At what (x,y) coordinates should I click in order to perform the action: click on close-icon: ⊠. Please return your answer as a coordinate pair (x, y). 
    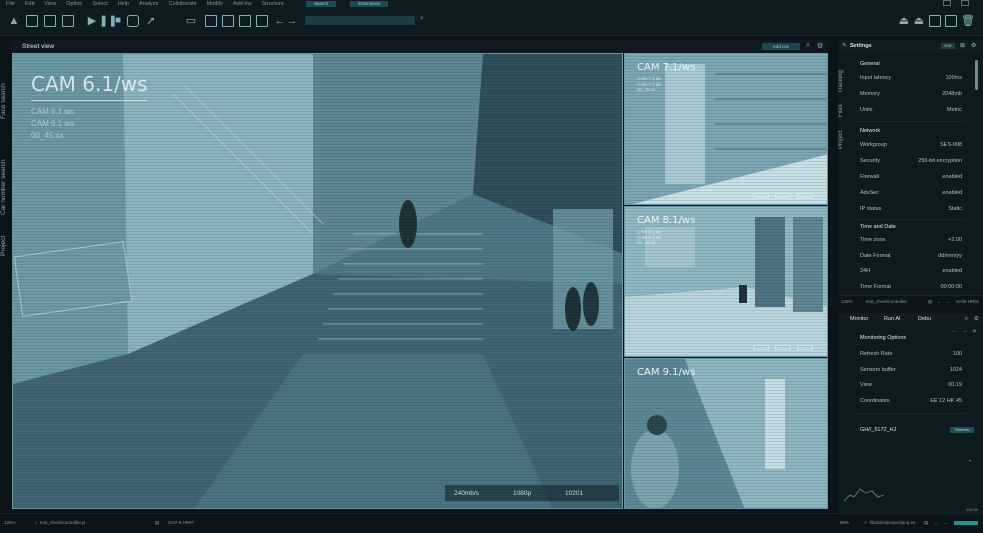
    Looking at the image, I should click on (962, 45).